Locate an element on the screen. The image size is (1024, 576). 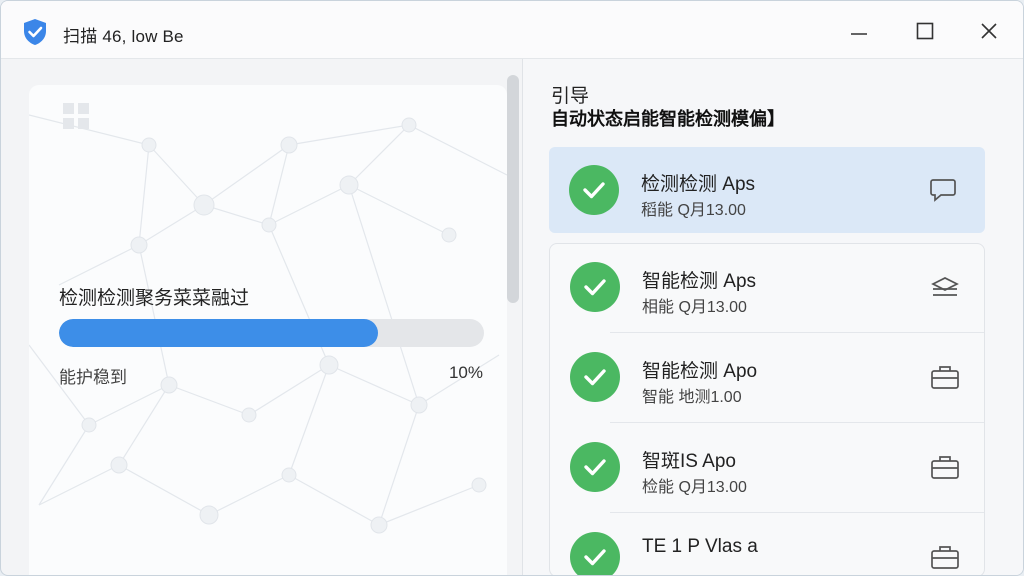
list-item-meta: 稻能 Q月13.00 is located at coordinates (693, 210).